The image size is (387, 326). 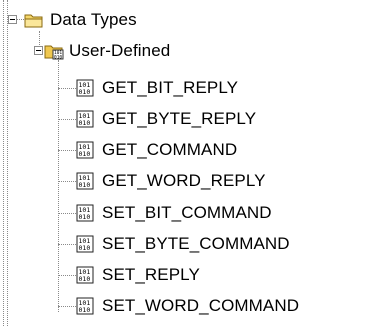 I want to click on tree-node-datatype: 101 010 GET_BIT_REPLY, so click(x=157, y=87).